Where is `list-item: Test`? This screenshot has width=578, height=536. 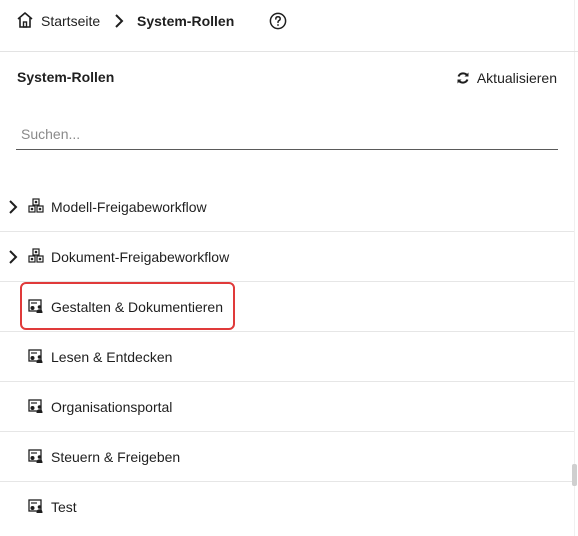
list-item: Test is located at coordinates (287, 507).